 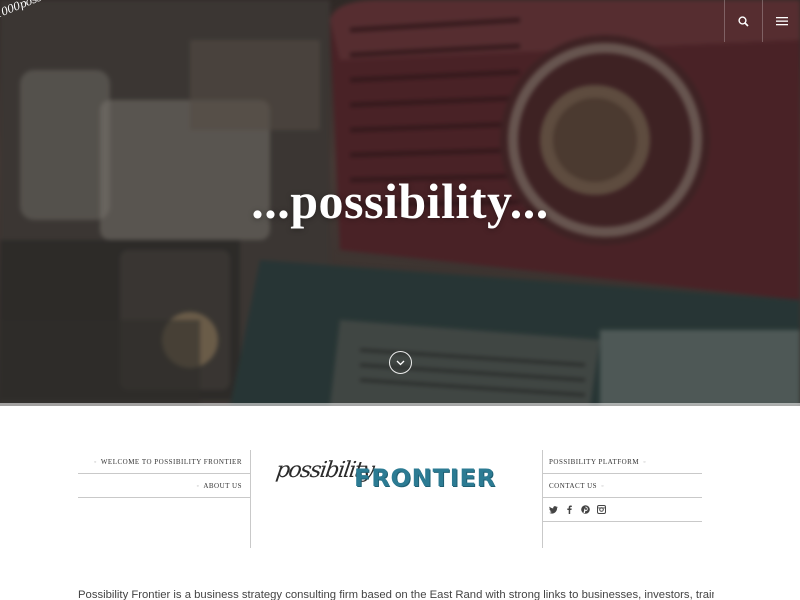 I want to click on scroll-down-button, so click(x=400, y=362).